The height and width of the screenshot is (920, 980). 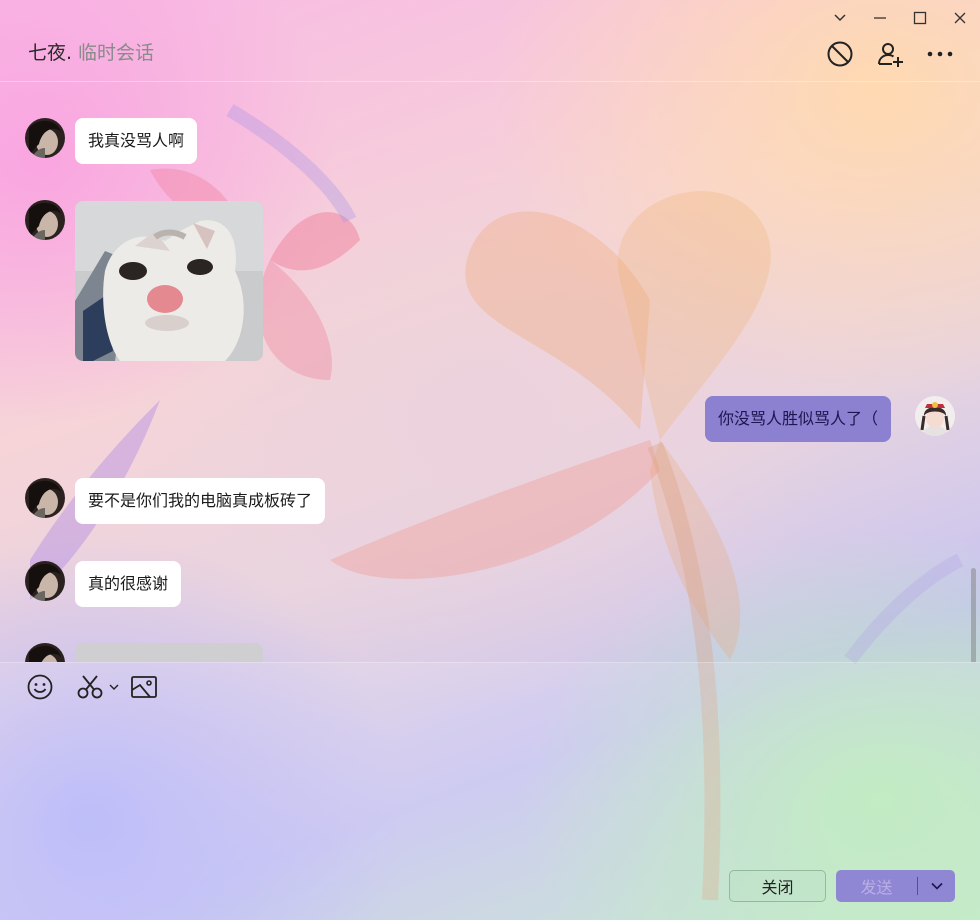 I want to click on send-button: 发送, so click(x=876, y=886).